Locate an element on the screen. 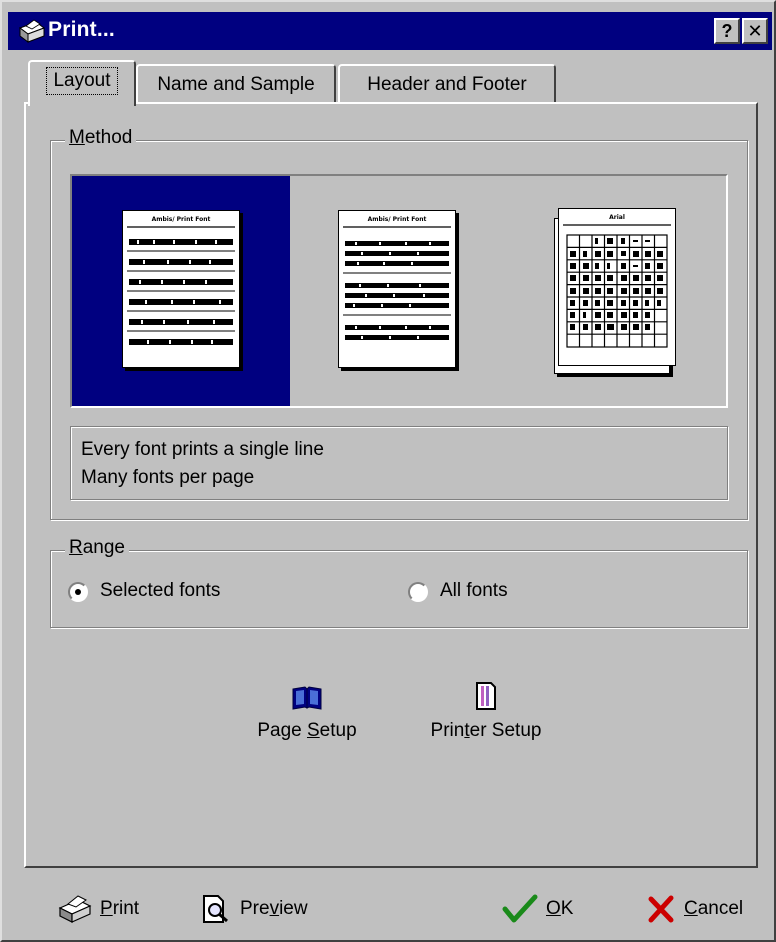 The width and height of the screenshot is (776, 942). cancel-x-icon is located at coordinates (661, 909).